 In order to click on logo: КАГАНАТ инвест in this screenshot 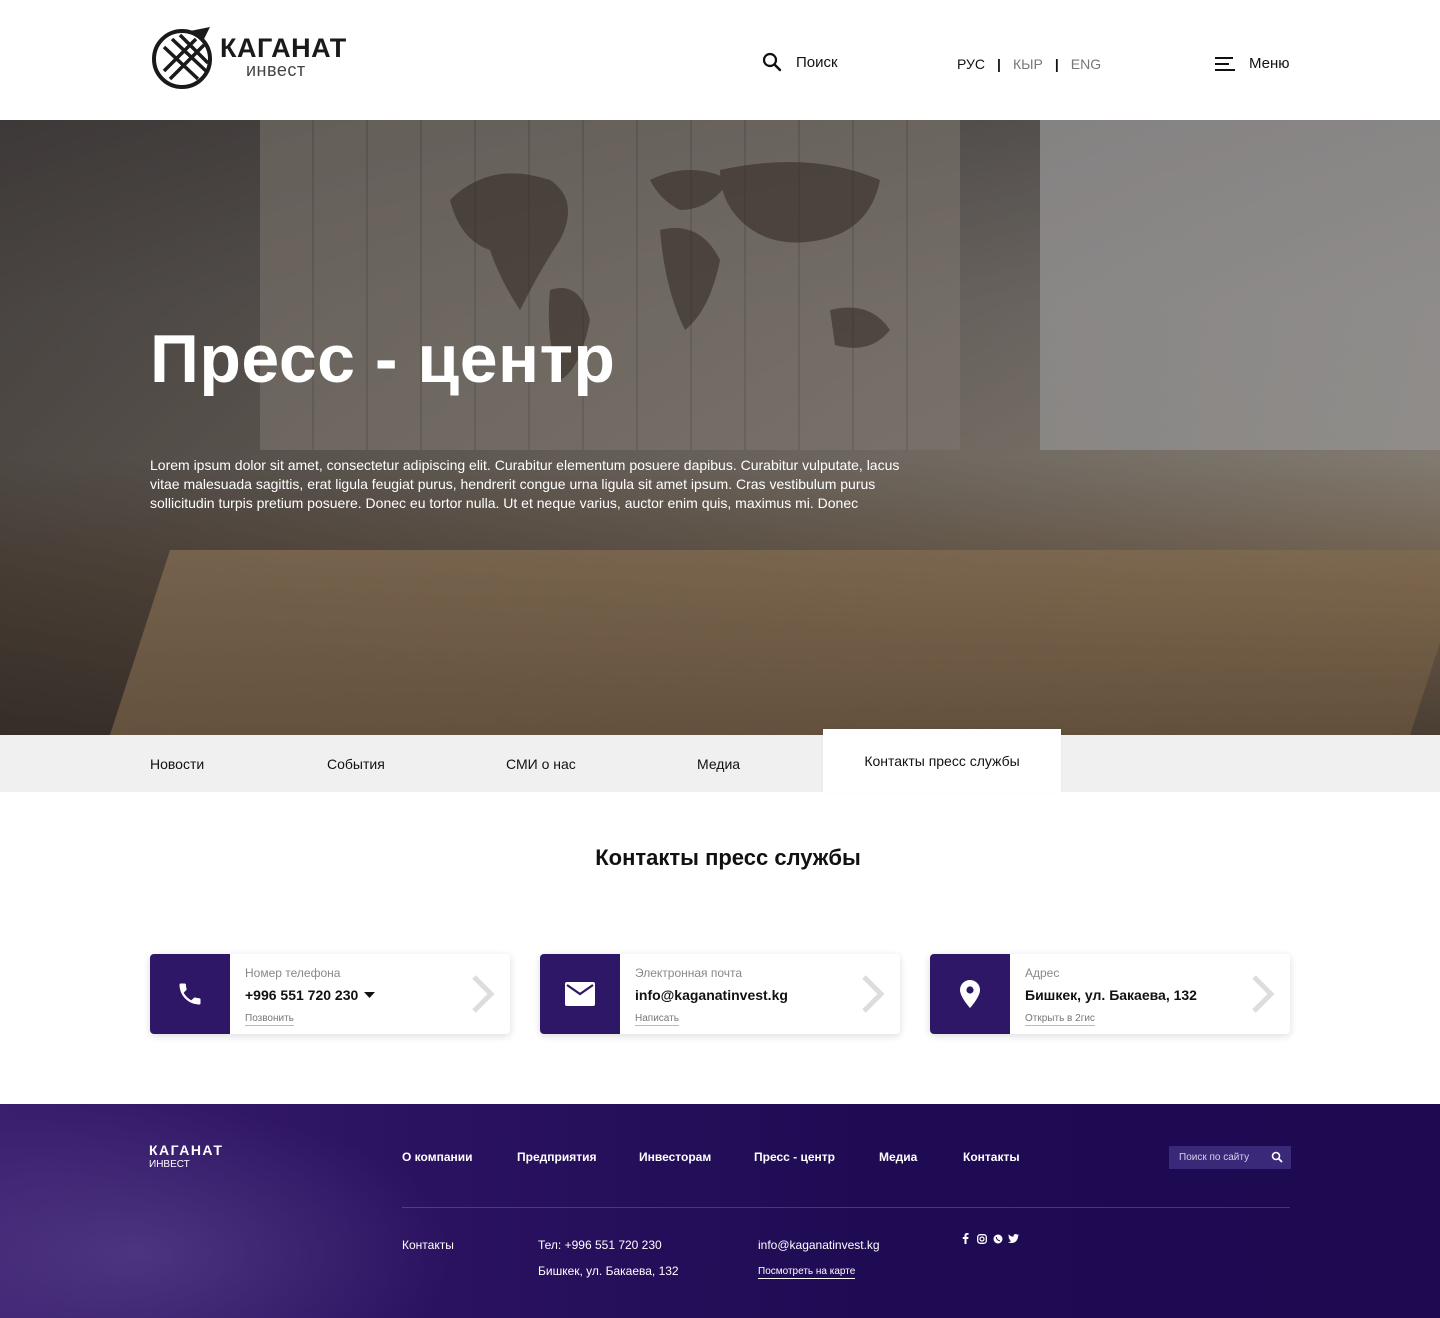, I will do `click(250, 57)`.